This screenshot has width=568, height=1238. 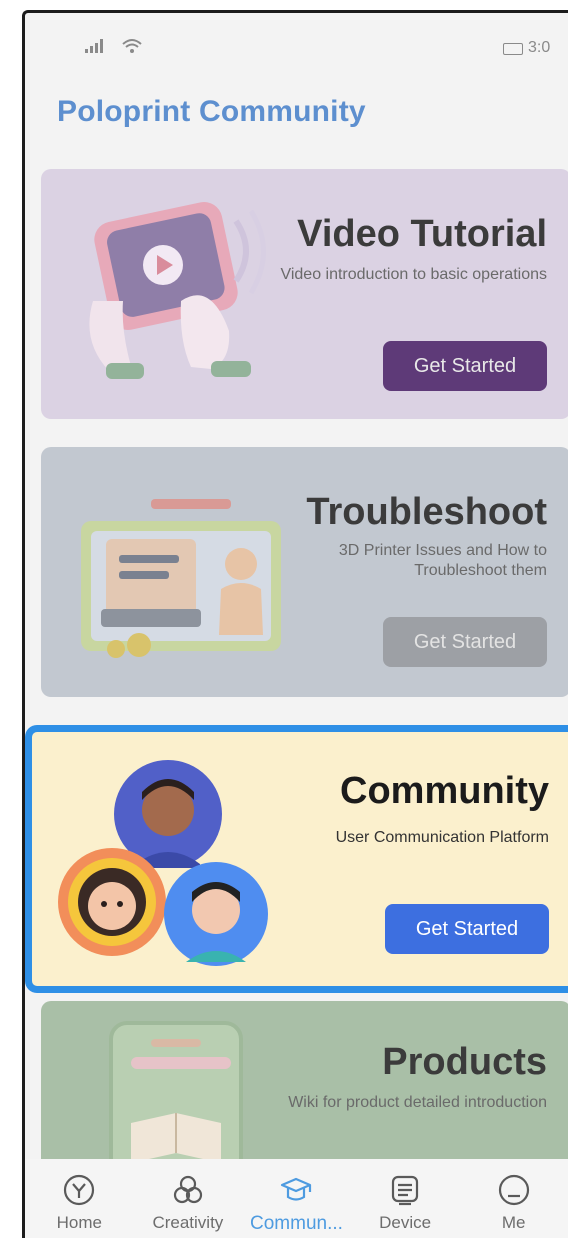 I want to click on card-subtitle: Wiki for product detailed introduction, so click(x=417, y=1102).